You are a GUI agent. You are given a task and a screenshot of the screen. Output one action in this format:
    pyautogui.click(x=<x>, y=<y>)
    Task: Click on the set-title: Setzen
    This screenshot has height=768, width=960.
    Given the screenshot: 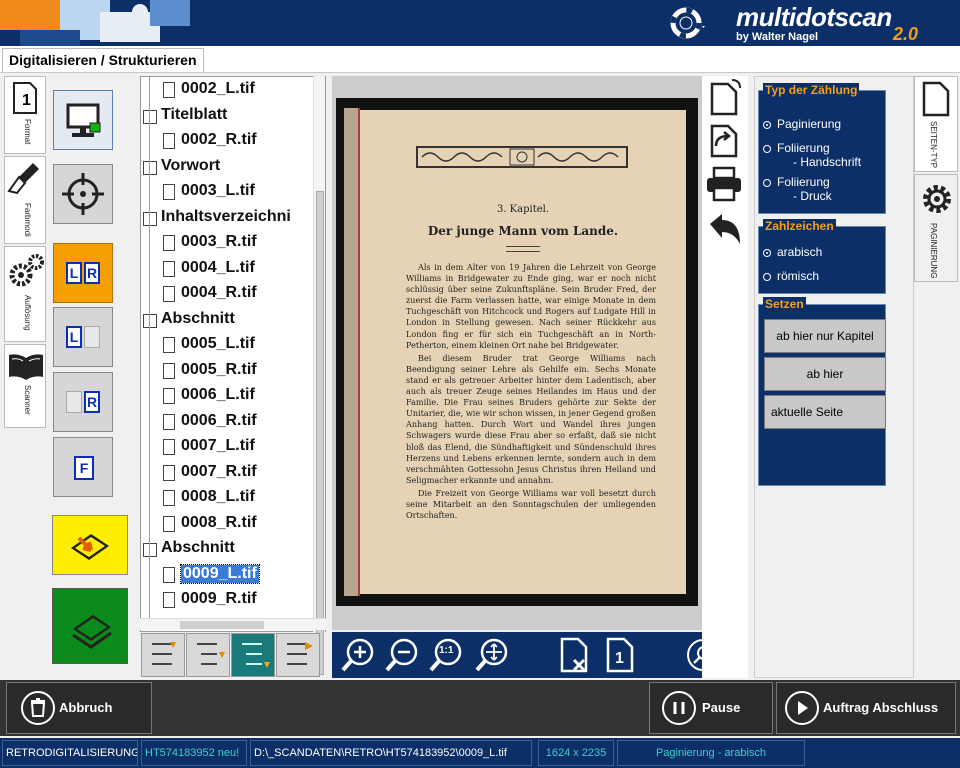 What is the action you would take?
    pyautogui.click(x=784, y=304)
    